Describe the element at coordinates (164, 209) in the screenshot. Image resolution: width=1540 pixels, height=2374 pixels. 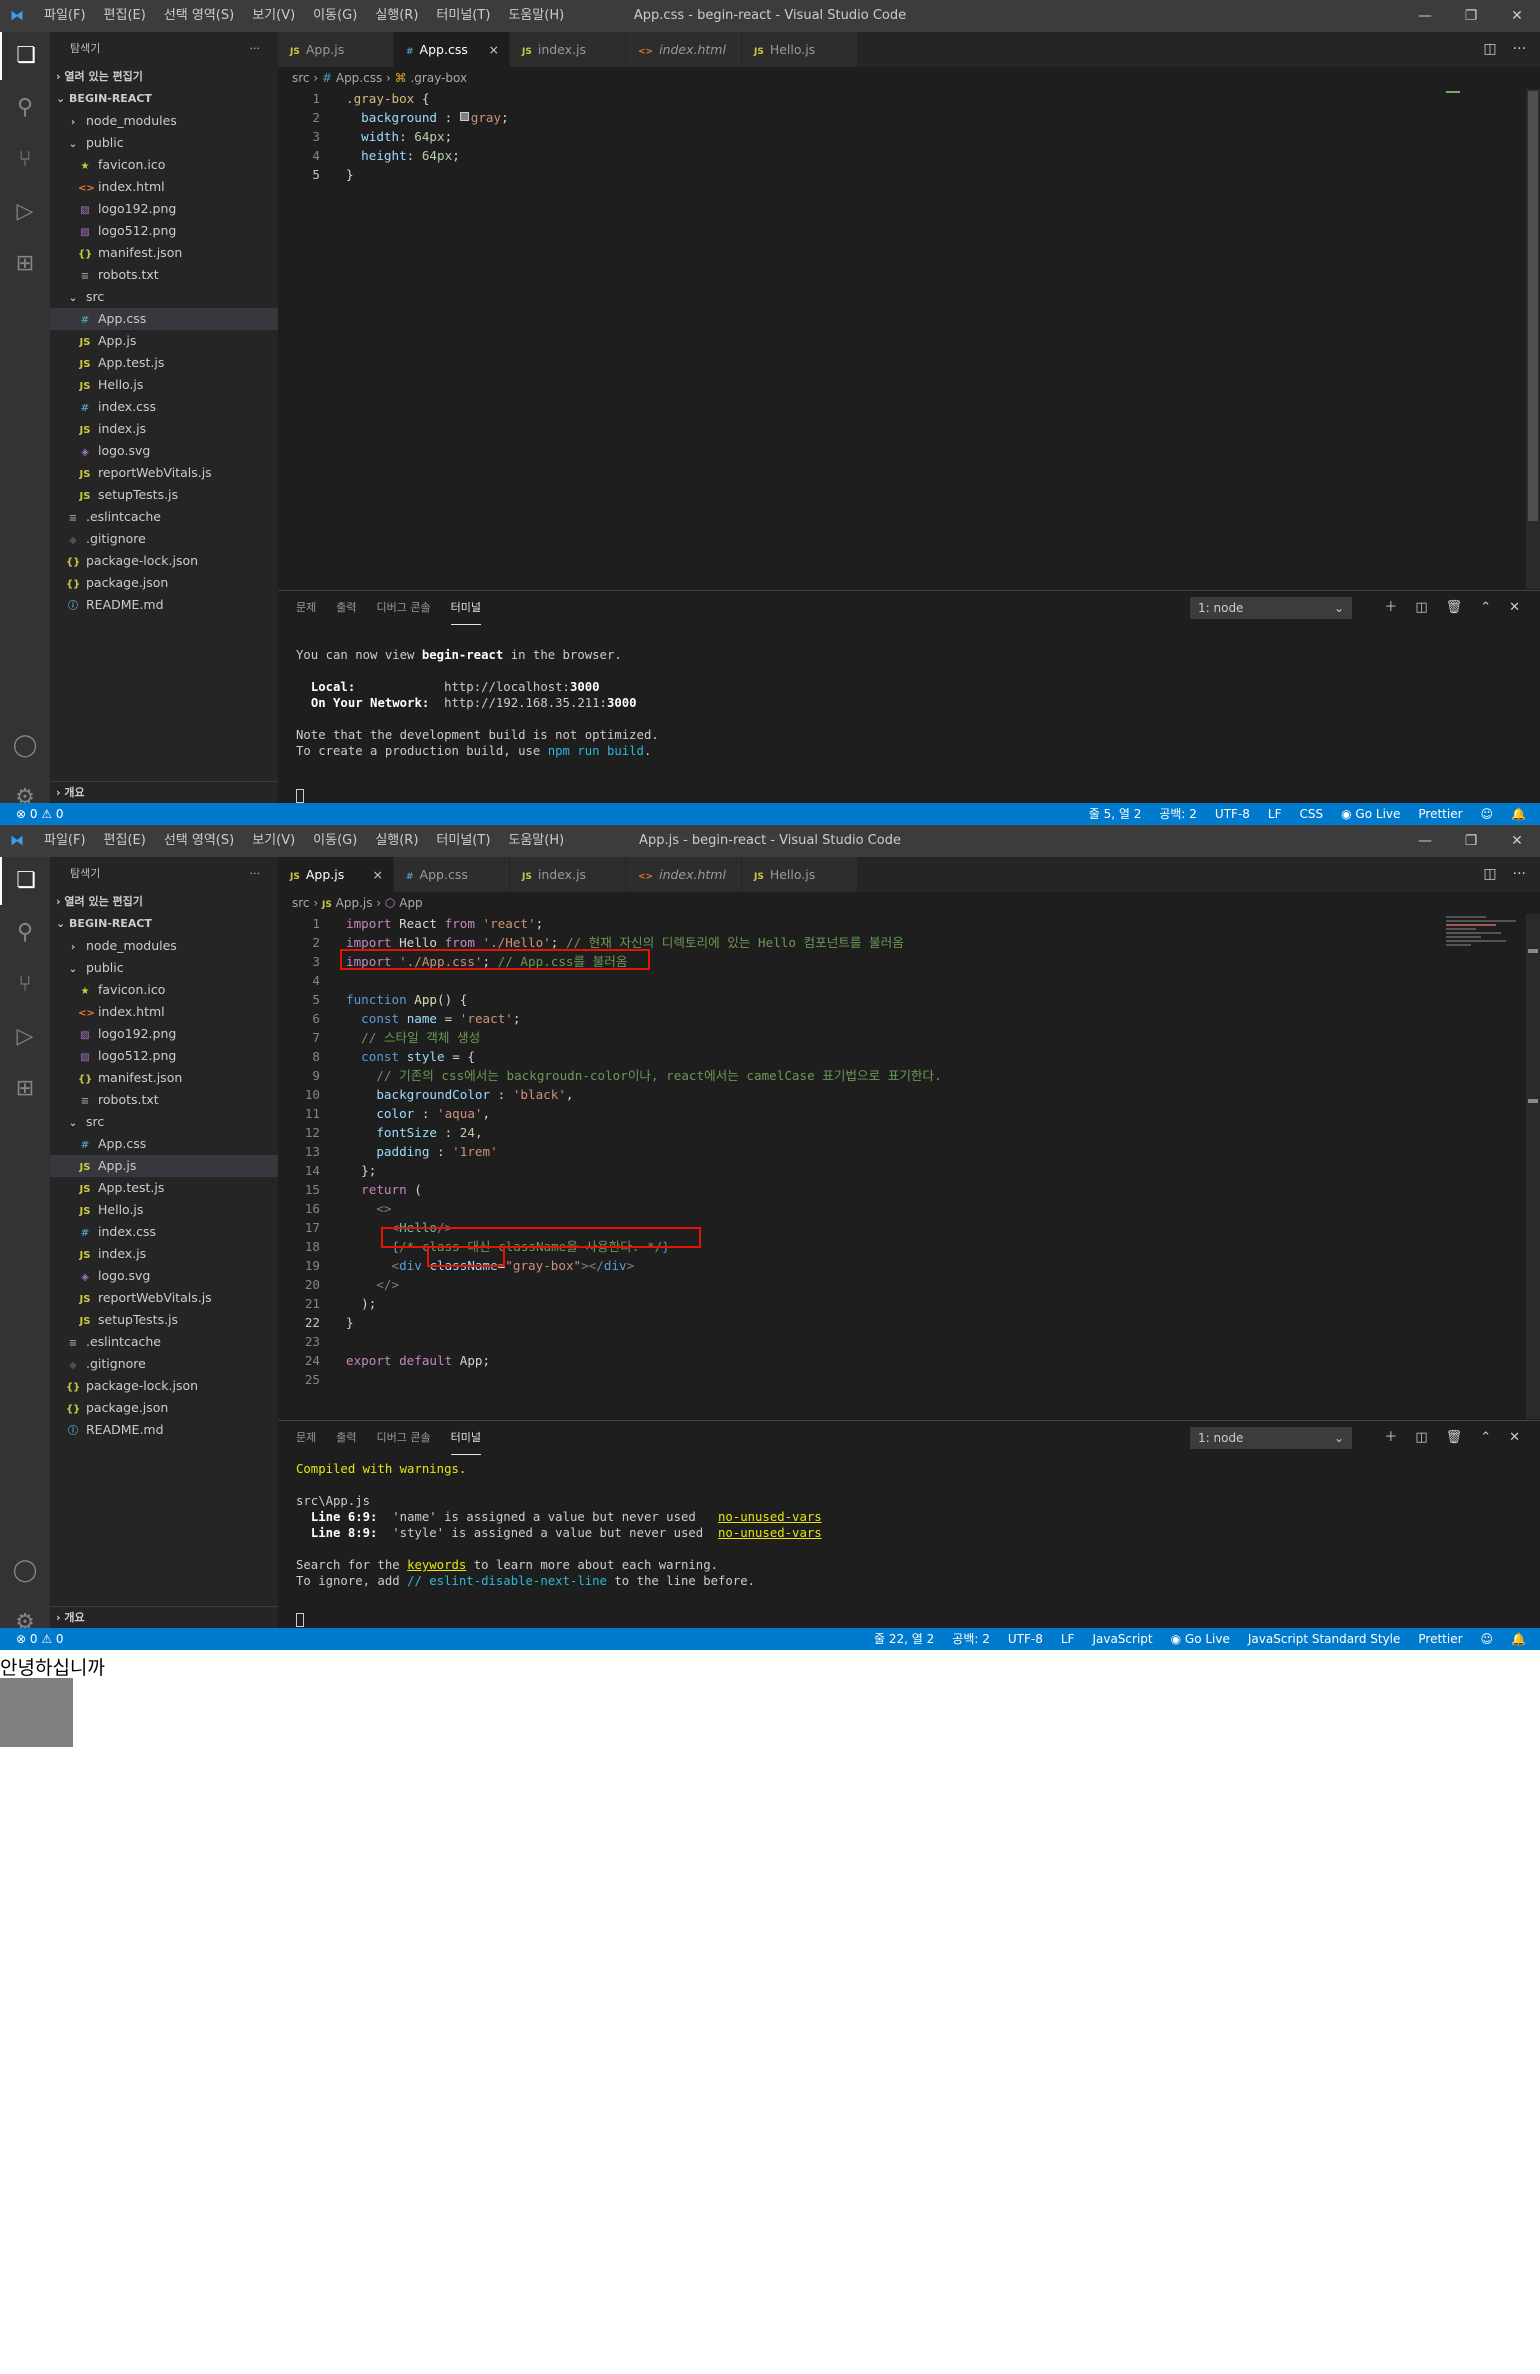
I see `tree-file: ▨ logo192.png` at that location.